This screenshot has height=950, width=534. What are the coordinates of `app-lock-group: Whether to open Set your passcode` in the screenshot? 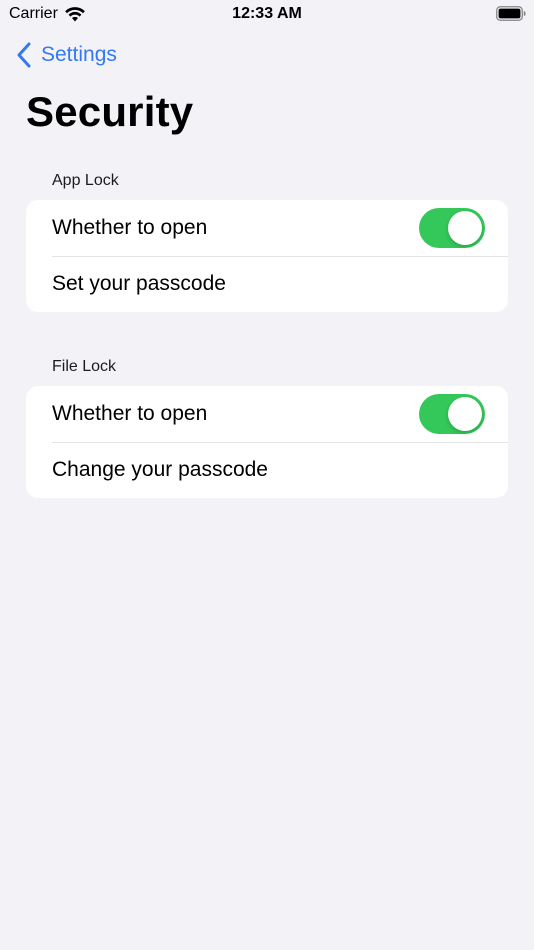 It's located at (267, 256).